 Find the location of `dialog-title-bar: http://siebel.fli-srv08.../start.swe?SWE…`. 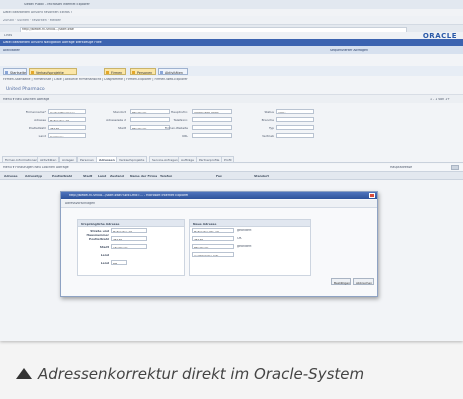

dialog-title-bar: http://siebel.fli-srv08.../start.swe?SWE… is located at coordinates (219, 195).